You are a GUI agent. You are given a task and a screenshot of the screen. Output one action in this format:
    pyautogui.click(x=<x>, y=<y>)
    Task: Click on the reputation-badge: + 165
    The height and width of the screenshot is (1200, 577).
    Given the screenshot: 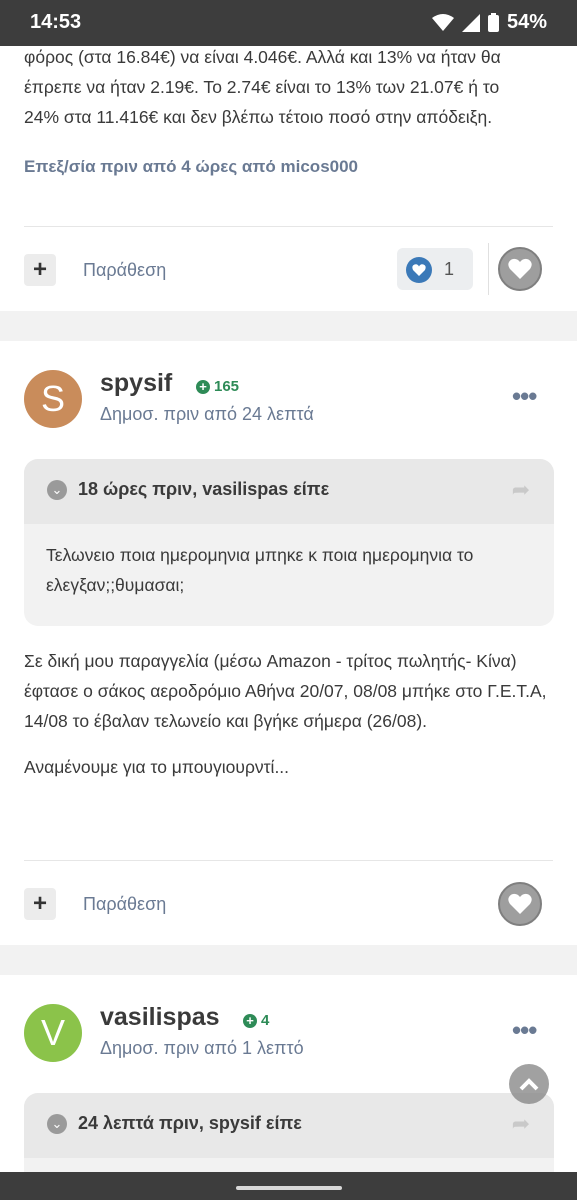 What is the action you would take?
    pyautogui.click(x=217, y=386)
    